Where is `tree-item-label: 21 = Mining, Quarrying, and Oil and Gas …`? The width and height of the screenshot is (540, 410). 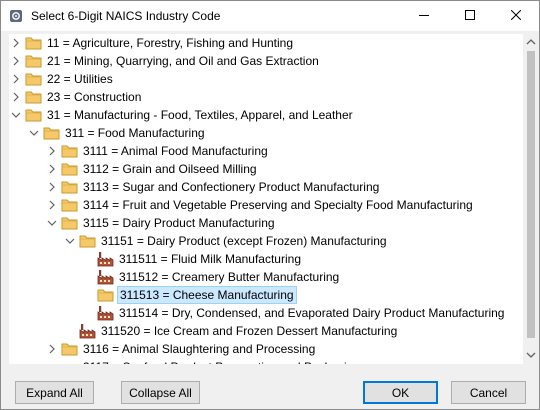
tree-item-label: 21 = Mining, Quarrying, and Oil and Gas … is located at coordinates (183, 61).